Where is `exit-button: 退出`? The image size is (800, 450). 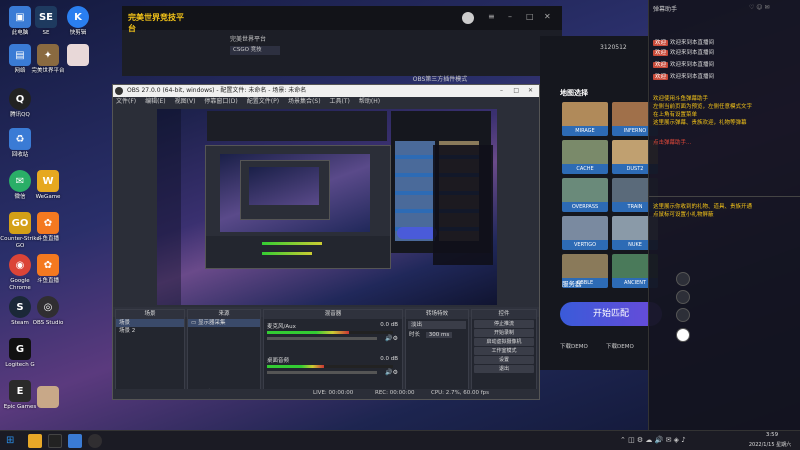
exit-button: 退出 is located at coordinates (504, 369).